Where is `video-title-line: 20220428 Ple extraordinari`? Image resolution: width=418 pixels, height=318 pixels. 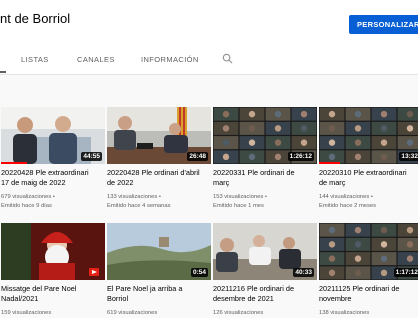
video-title-line: 20220428 Ple extraordinari is located at coordinates (53, 173).